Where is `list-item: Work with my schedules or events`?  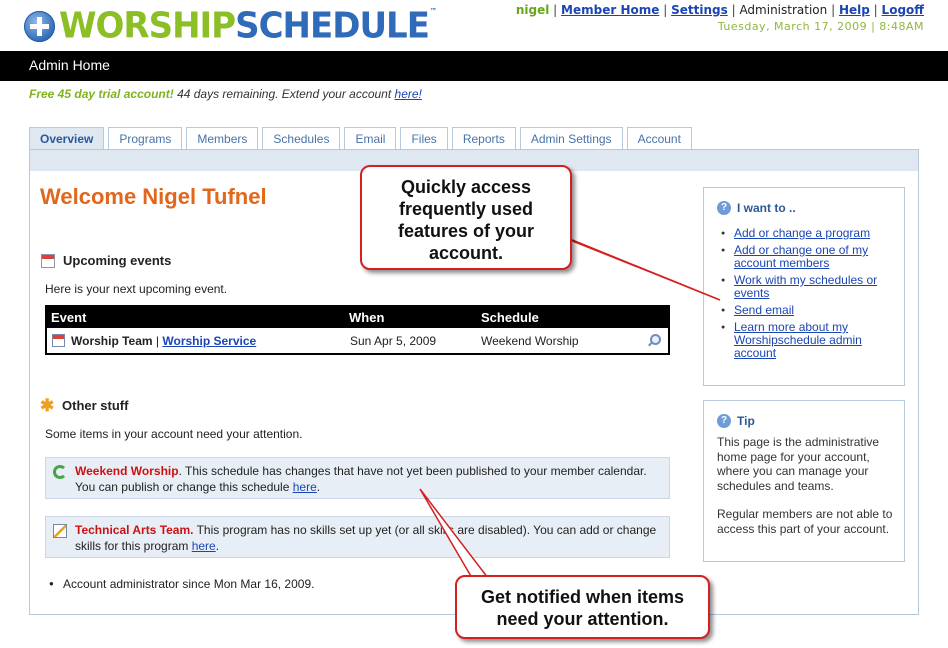 list-item: Work with my schedules or events is located at coordinates (806, 287).